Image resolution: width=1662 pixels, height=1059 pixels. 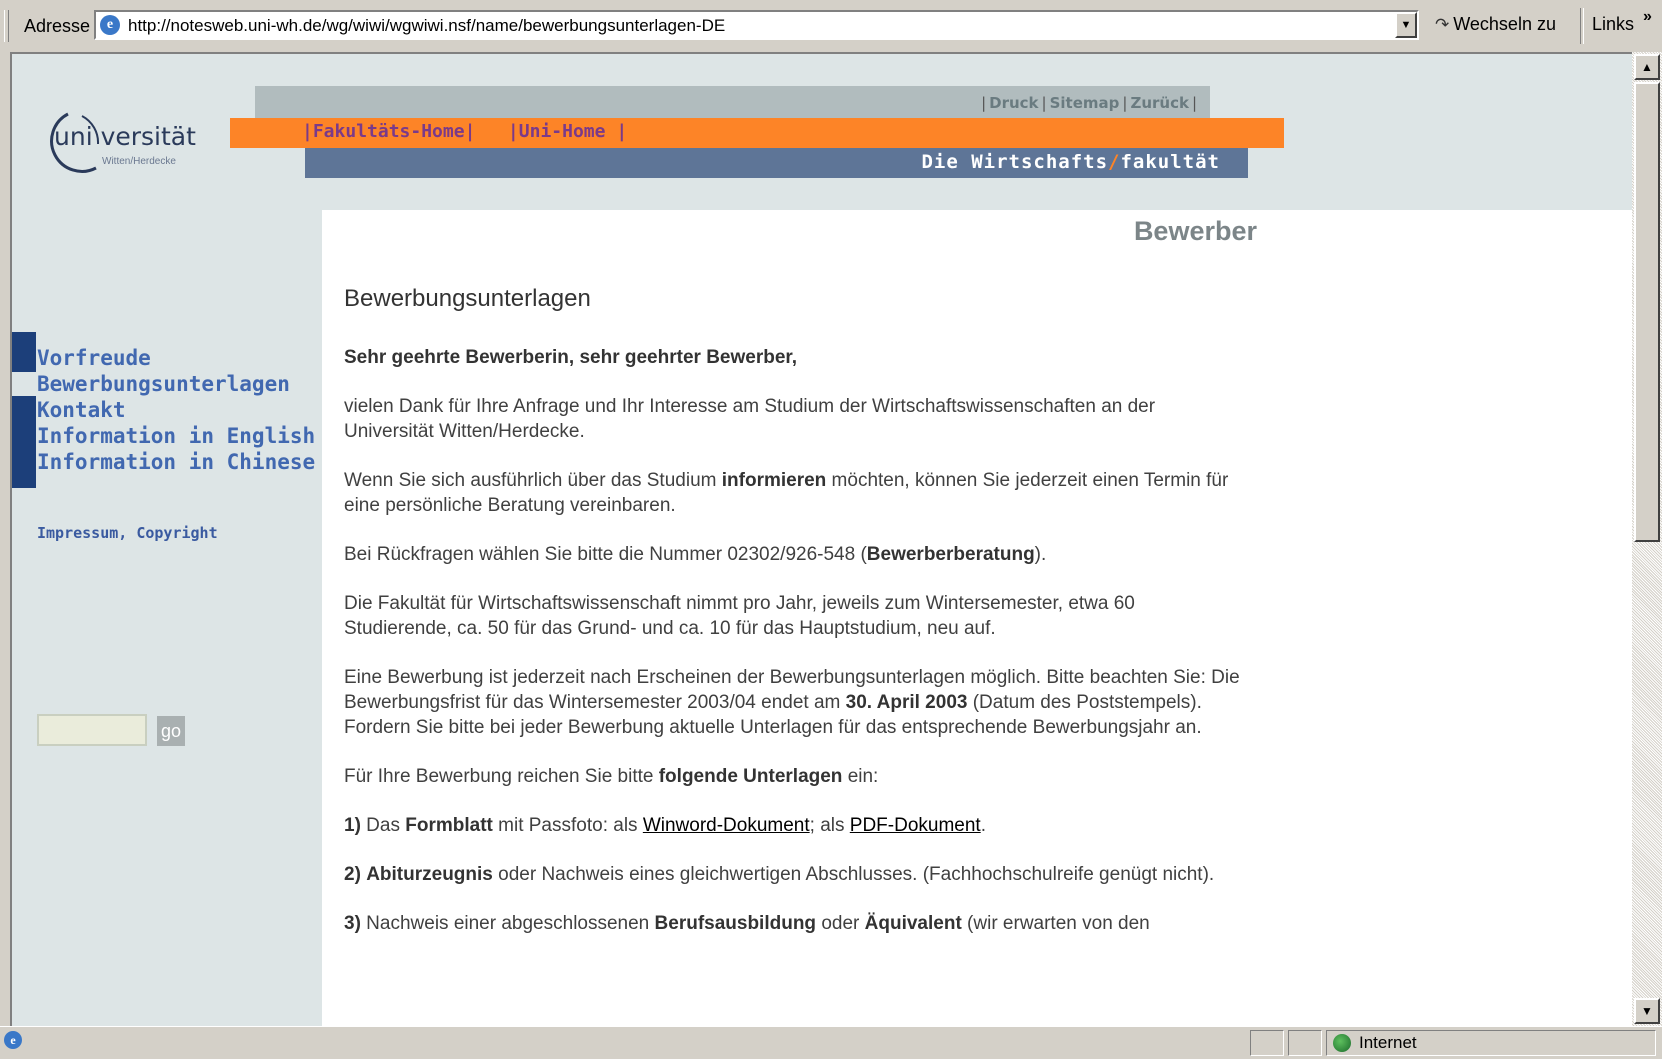 I want to click on main-nav-bar: |Fakultäts-Home| |Uni-Home |, so click(x=757, y=133).